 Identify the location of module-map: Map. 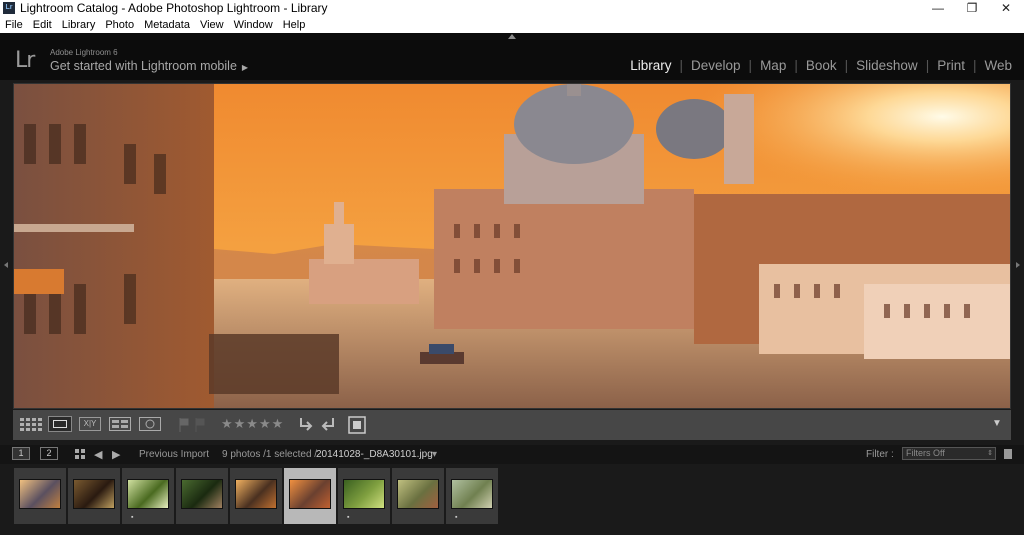
(773, 65).